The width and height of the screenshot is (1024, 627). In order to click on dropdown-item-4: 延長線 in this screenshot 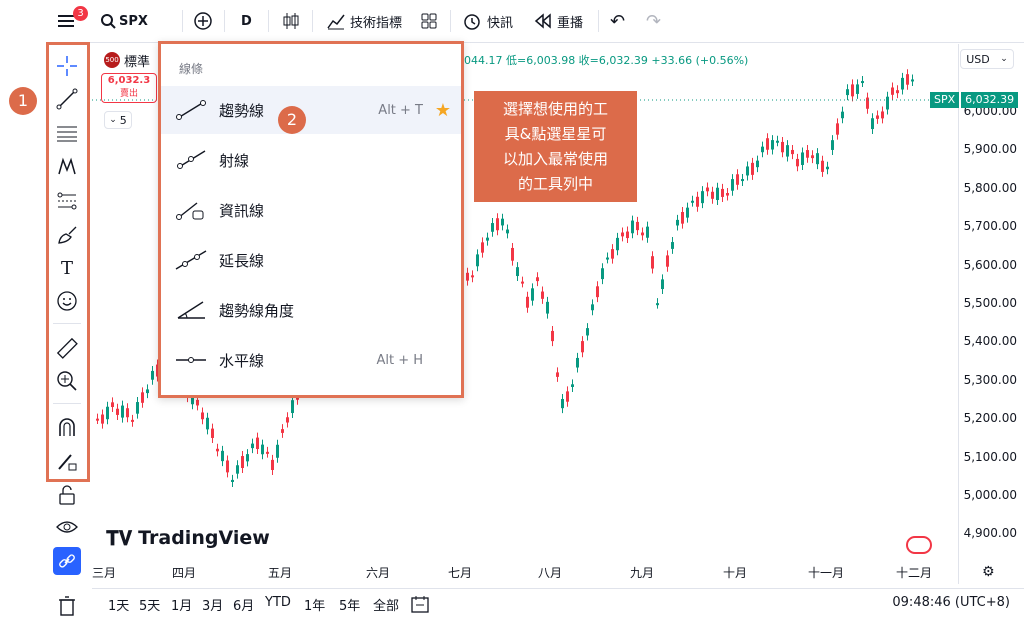, I will do `click(311, 260)`.